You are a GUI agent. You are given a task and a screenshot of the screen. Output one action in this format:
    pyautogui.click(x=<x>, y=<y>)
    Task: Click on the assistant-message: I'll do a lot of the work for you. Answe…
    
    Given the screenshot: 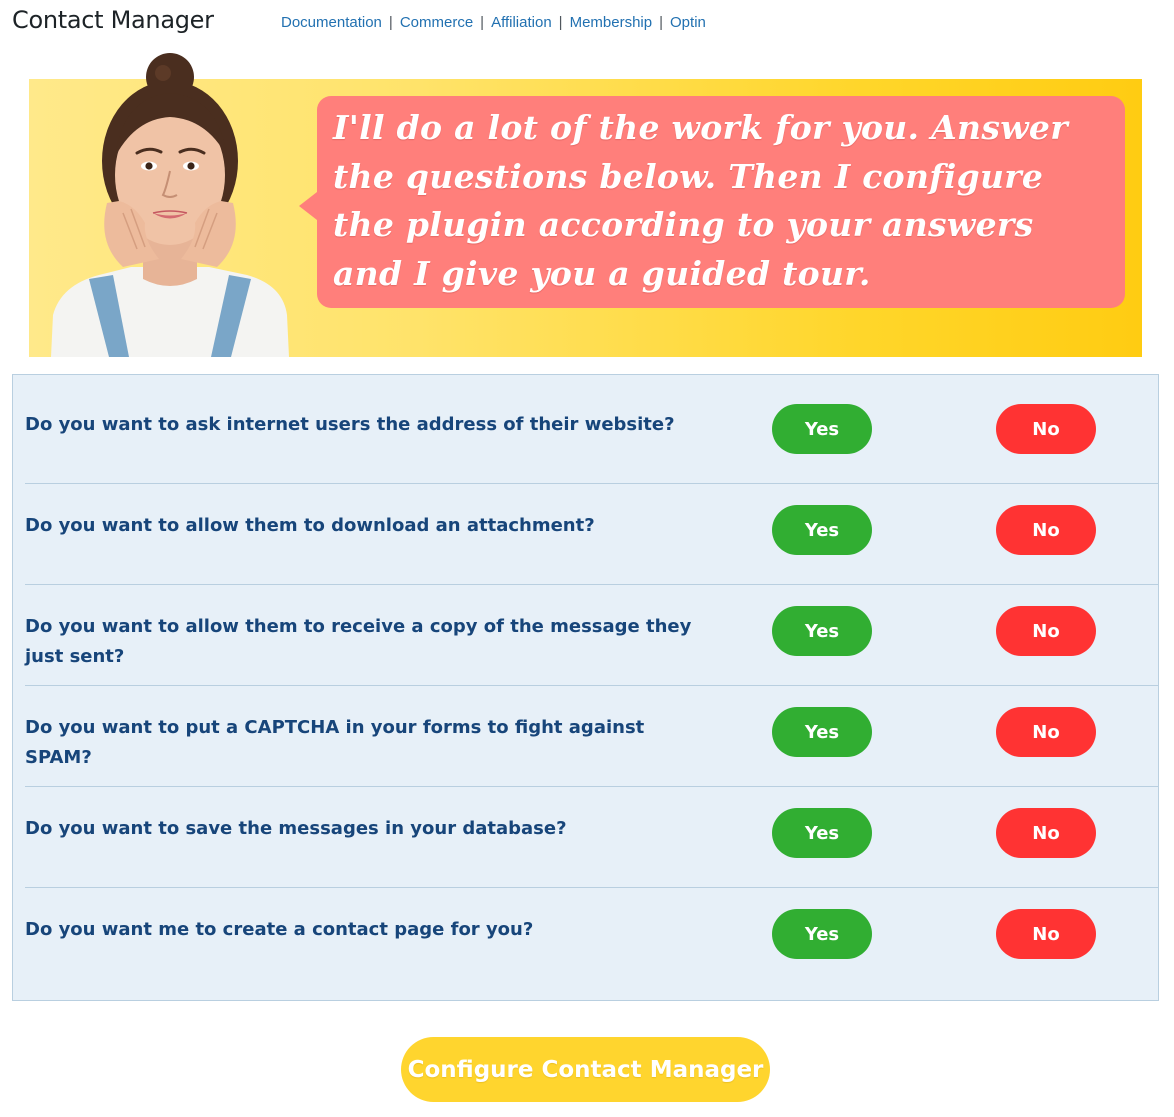 What is the action you would take?
    pyautogui.click(x=700, y=200)
    